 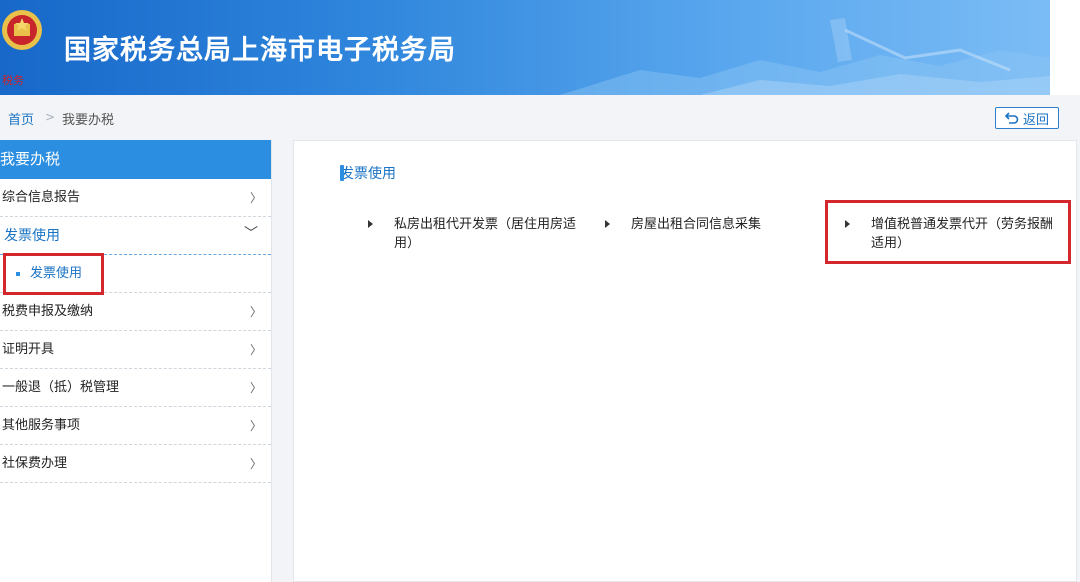 I want to click on sidebar-subitem-label: 发票使用, so click(x=56, y=274).